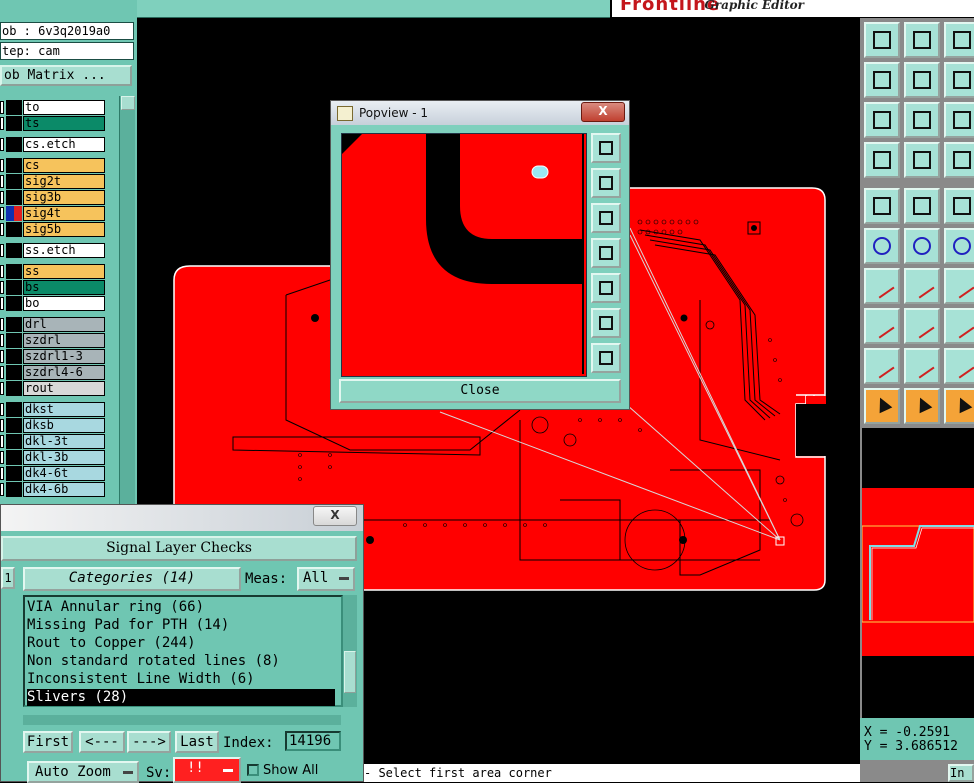  I want to click on move-down-button, so click(606, 218).